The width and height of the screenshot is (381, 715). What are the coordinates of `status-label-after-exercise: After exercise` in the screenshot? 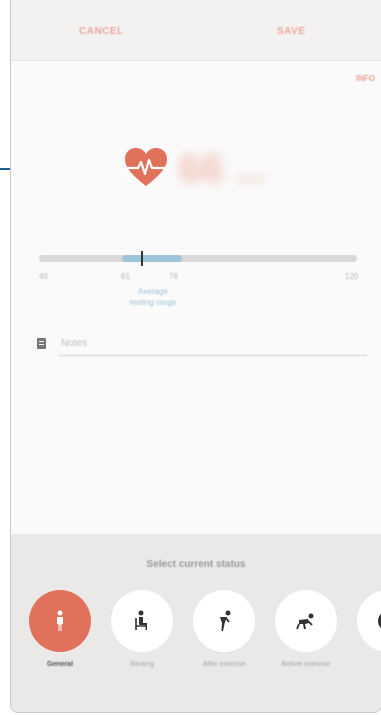 It's located at (224, 664).